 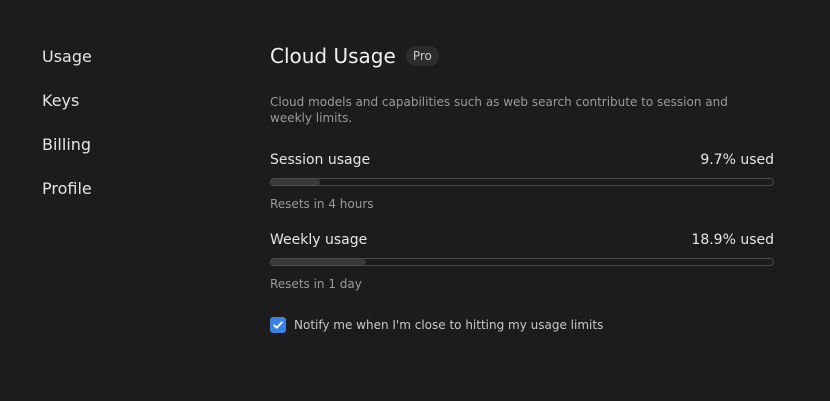 What do you see at coordinates (316, 284) in the screenshot?
I see `weekly-reset-text: Resets in 1 day` at bounding box center [316, 284].